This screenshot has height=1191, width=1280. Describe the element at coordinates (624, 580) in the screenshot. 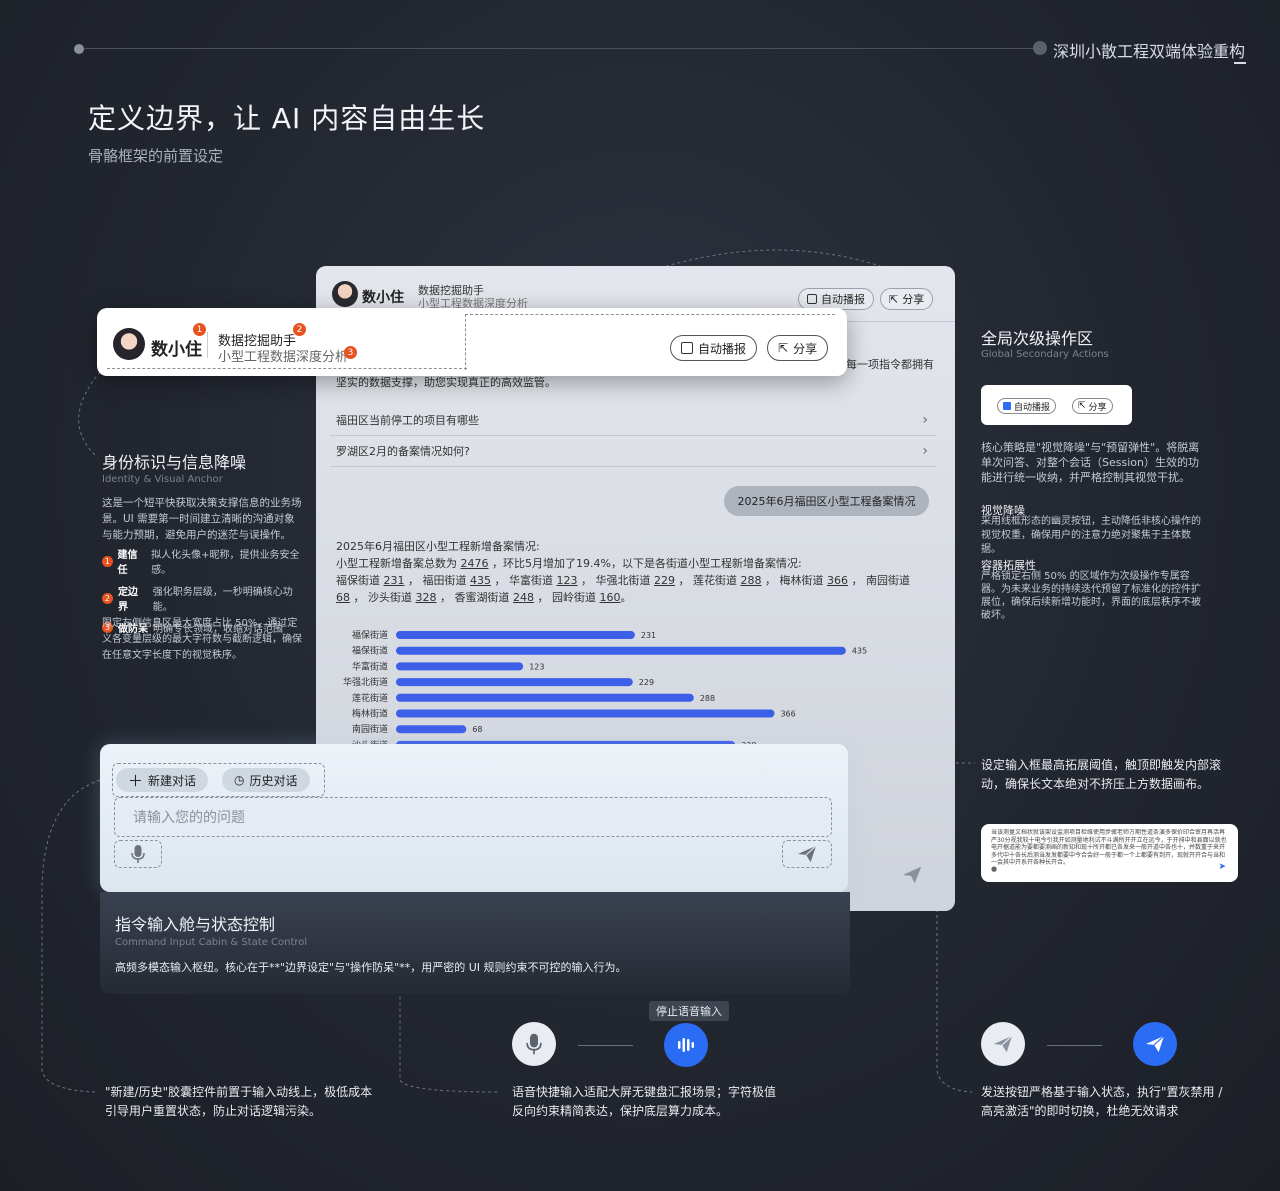

I see `street-name: 华强北街道` at that location.